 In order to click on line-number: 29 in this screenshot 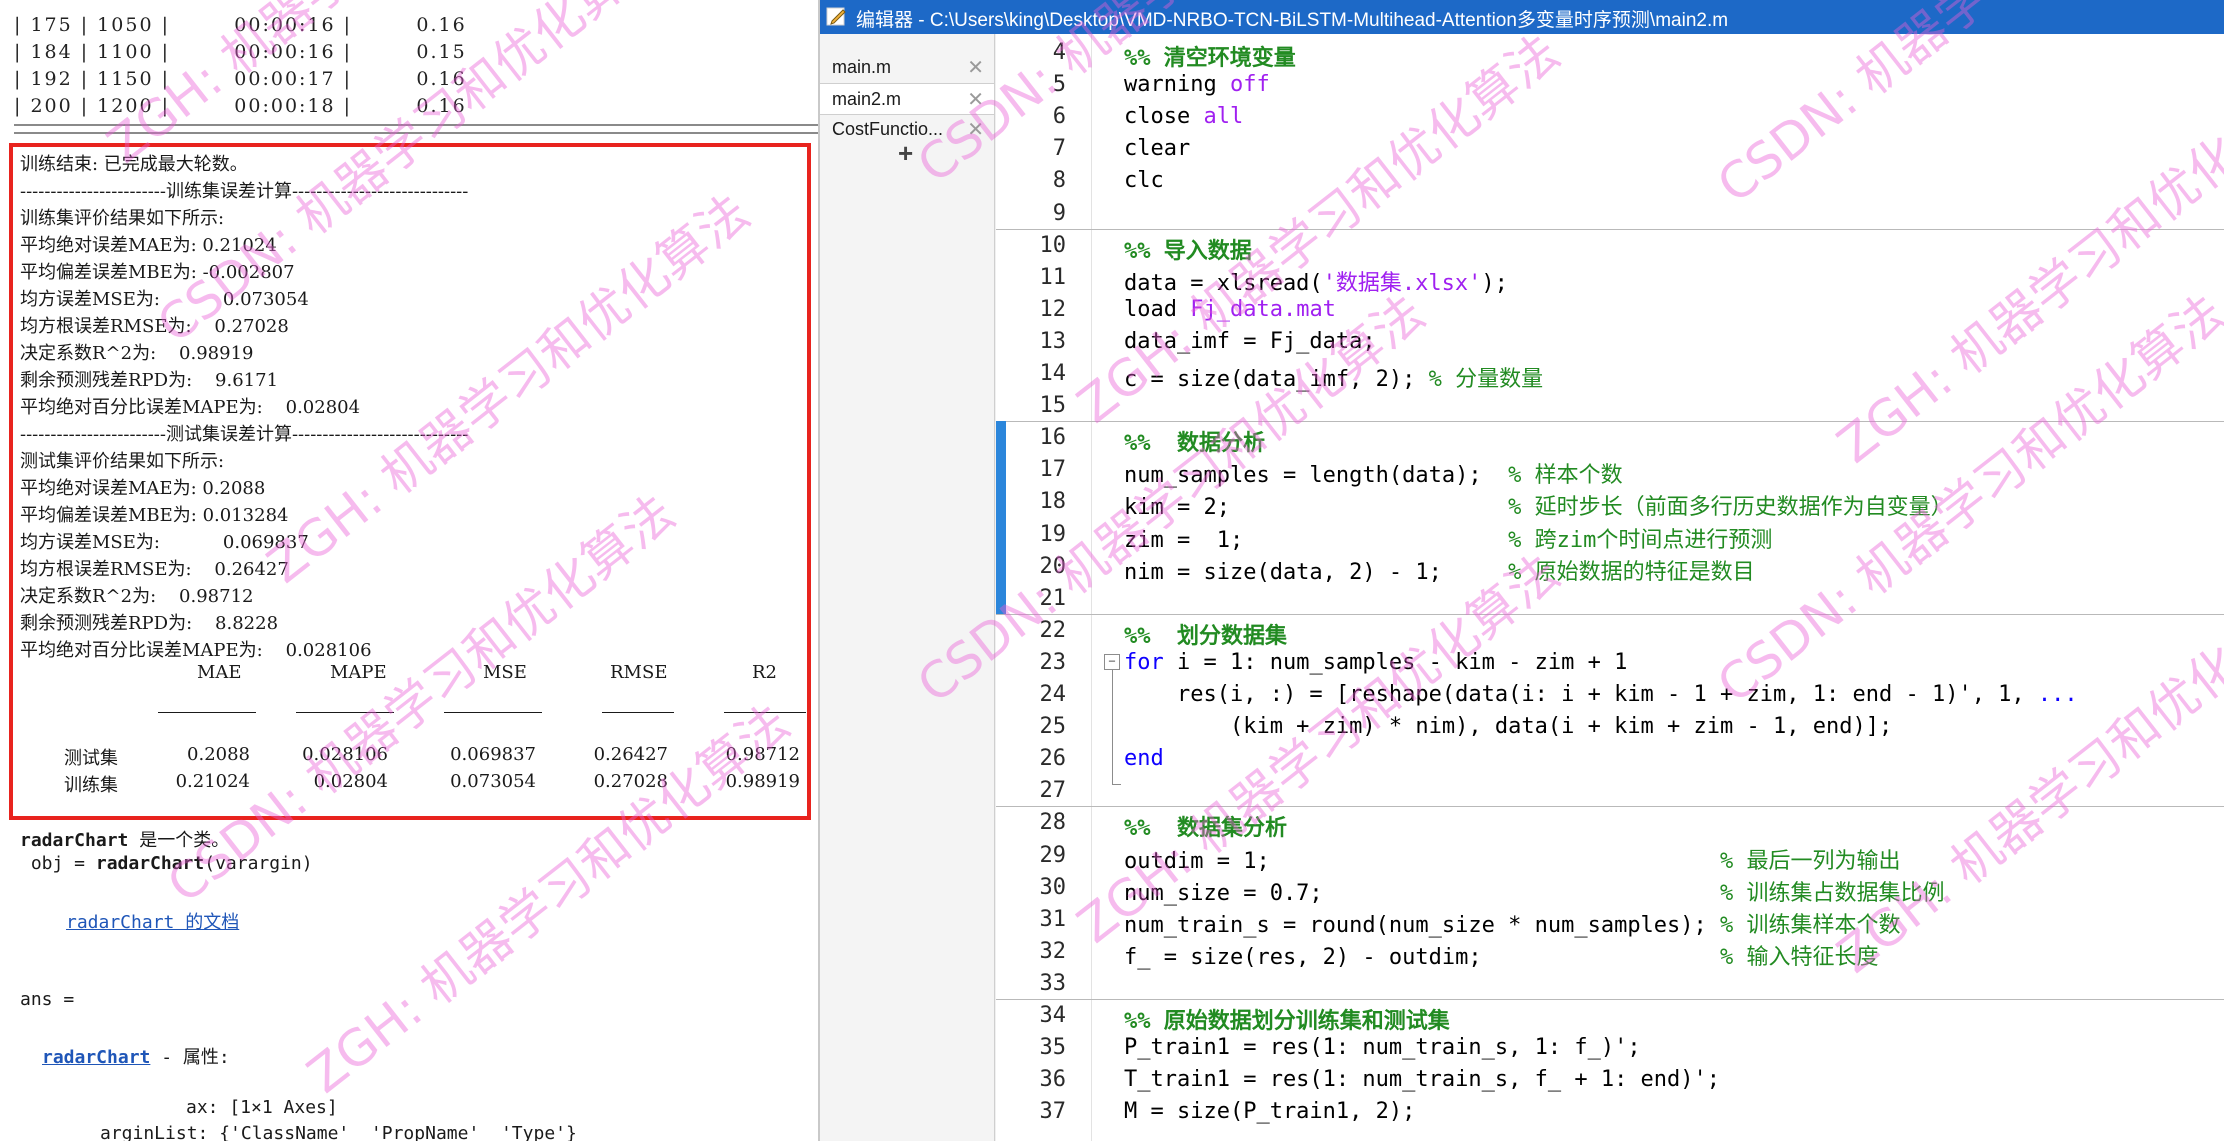, I will do `click(1053, 855)`.